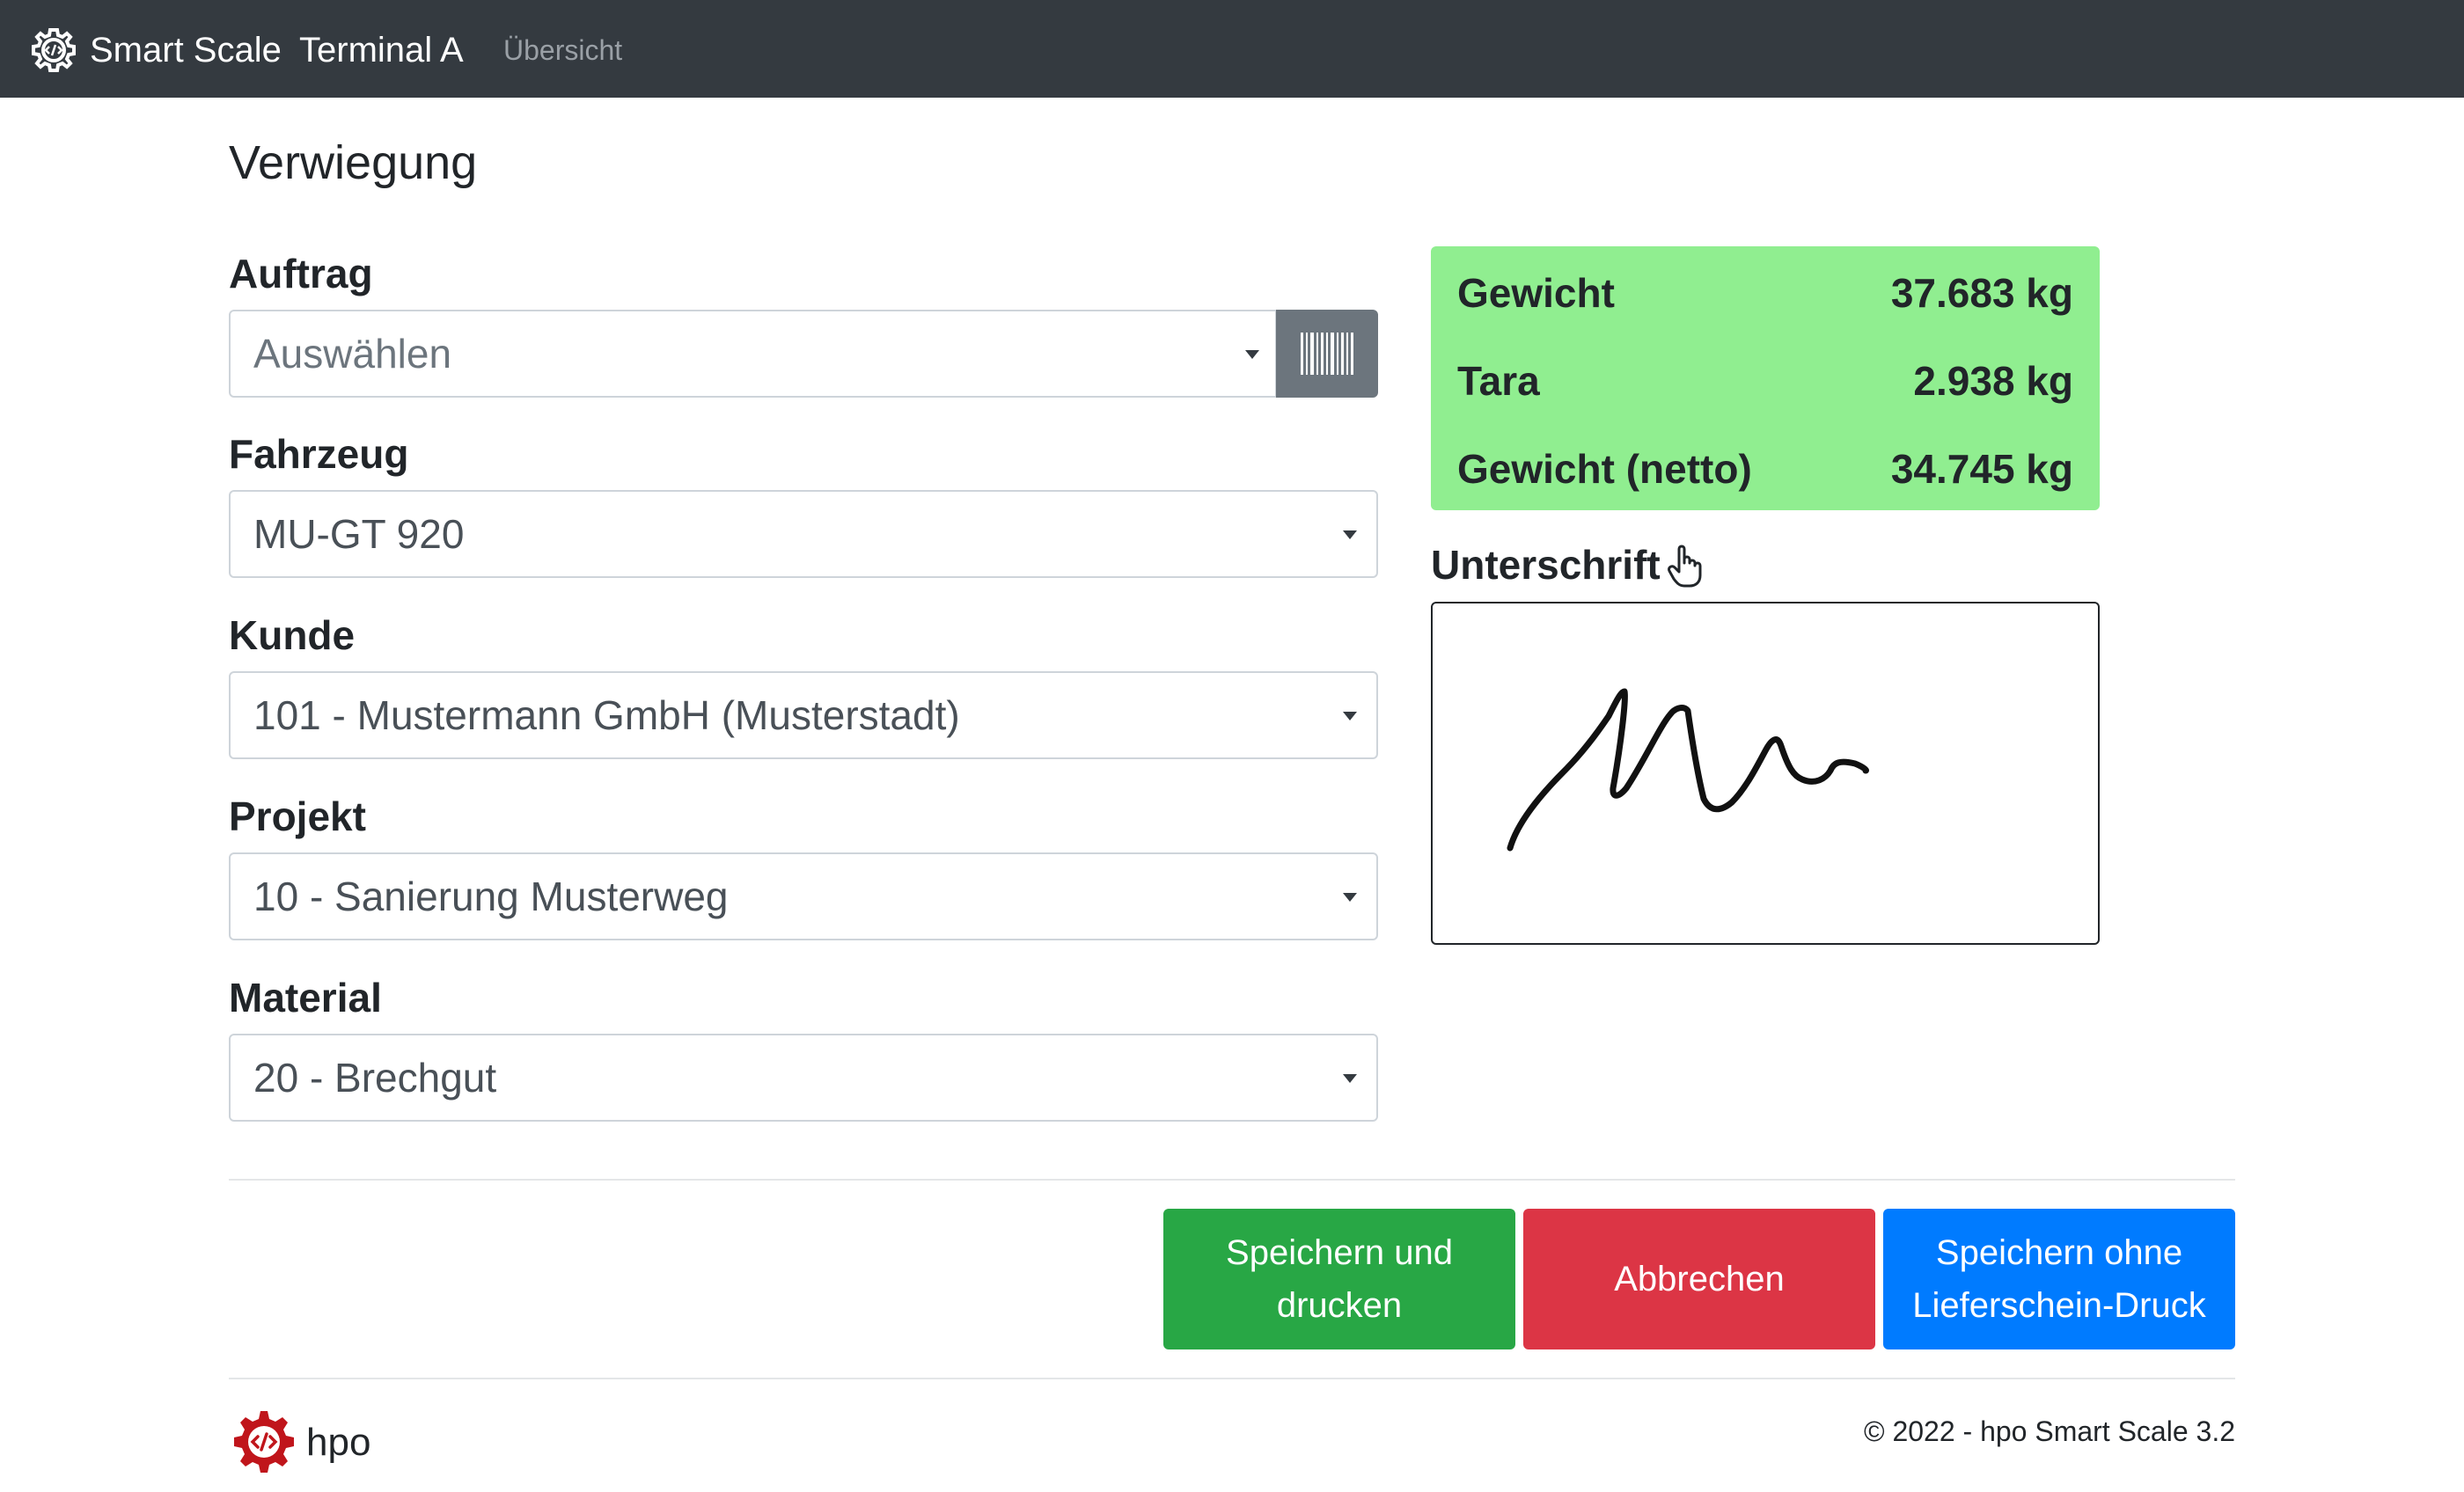 The width and height of the screenshot is (2464, 1492). I want to click on page-title: Verwiegung, so click(354, 163).